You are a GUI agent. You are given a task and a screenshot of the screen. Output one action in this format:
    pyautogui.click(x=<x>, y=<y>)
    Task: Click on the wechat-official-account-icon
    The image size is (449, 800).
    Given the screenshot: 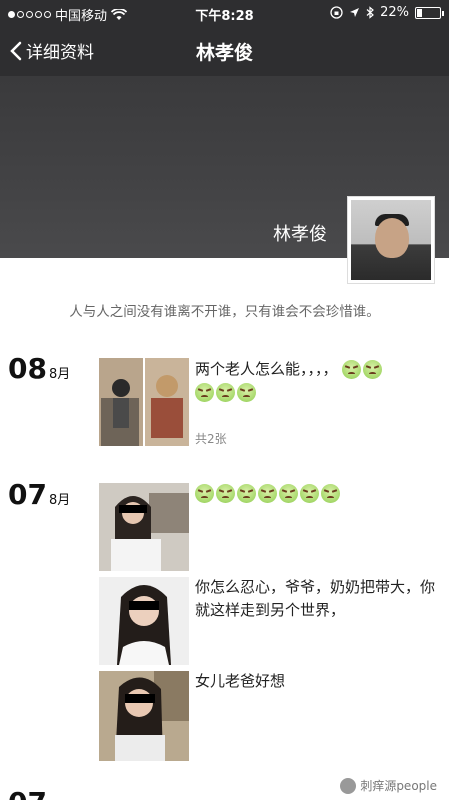 What is the action you would take?
    pyautogui.click(x=348, y=785)
    